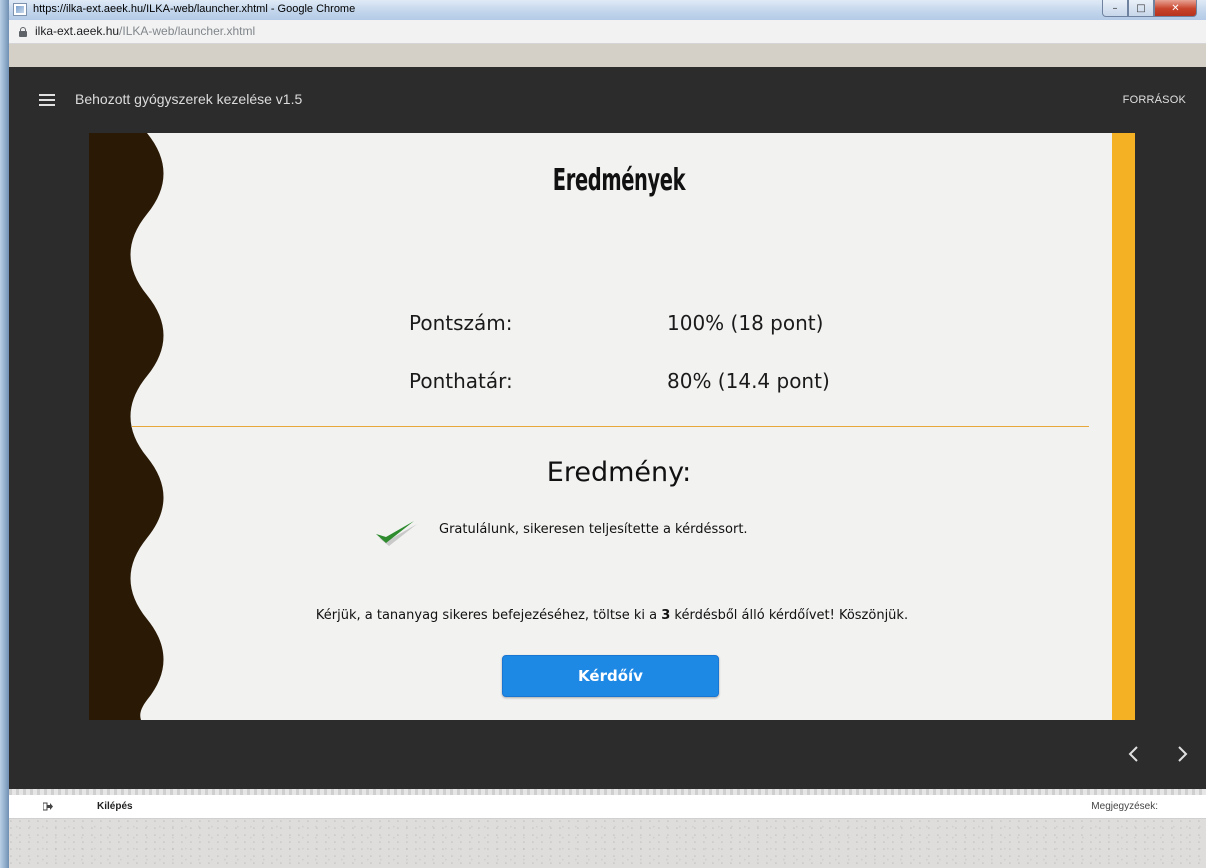  What do you see at coordinates (4, 434) in the screenshot?
I see `window-left-border` at bounding box center [4, 434].